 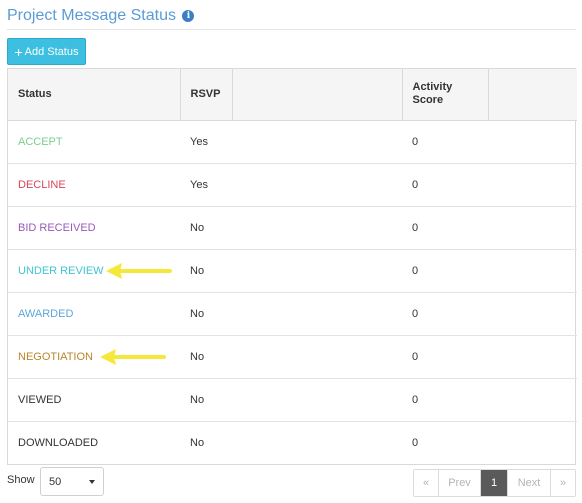 I want to click on table-row: NEGOTIATION No 0, so click(x=292, y=357).